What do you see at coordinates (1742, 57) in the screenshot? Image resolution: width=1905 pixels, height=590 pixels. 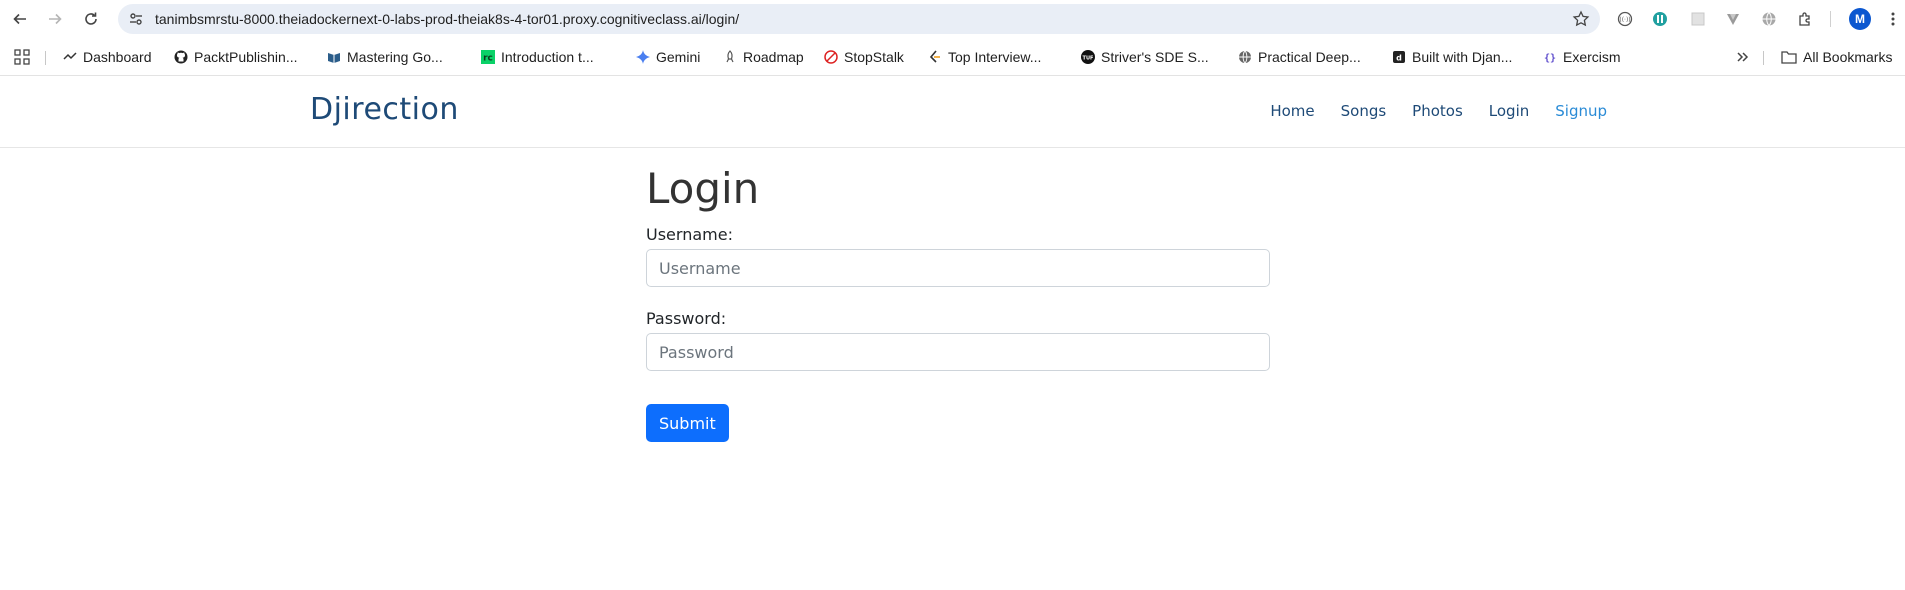 I see `more-bookmarks-icon` at bounding box center [1742, 57].